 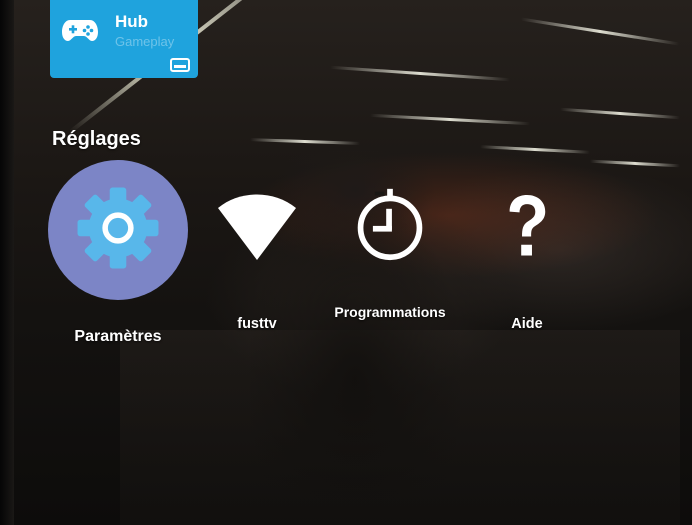 I want to click on wifi-icon, so click(x=257, y=228).